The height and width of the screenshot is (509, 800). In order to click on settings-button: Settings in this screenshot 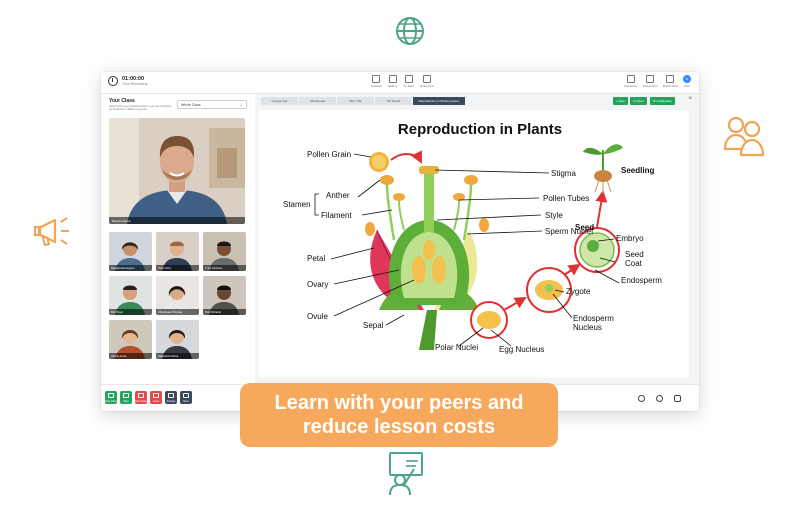, I will do `click(171, 397)`.